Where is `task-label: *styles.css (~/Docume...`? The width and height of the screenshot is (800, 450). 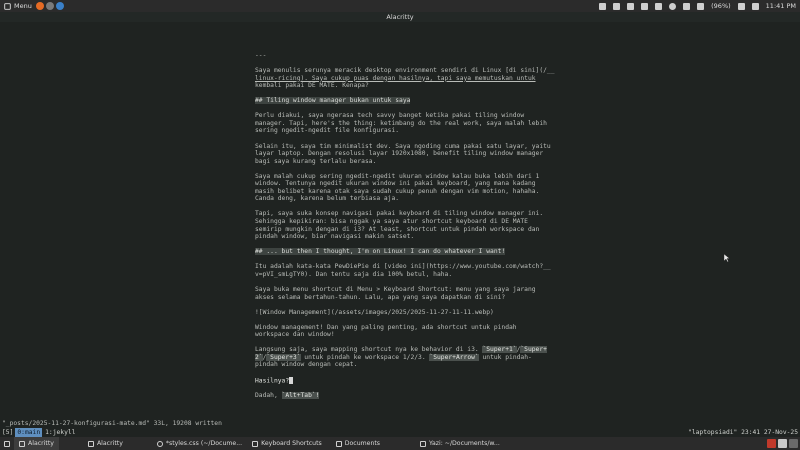
task-label: *styles.css (~/Docume... is located at coordinates (204, 443).